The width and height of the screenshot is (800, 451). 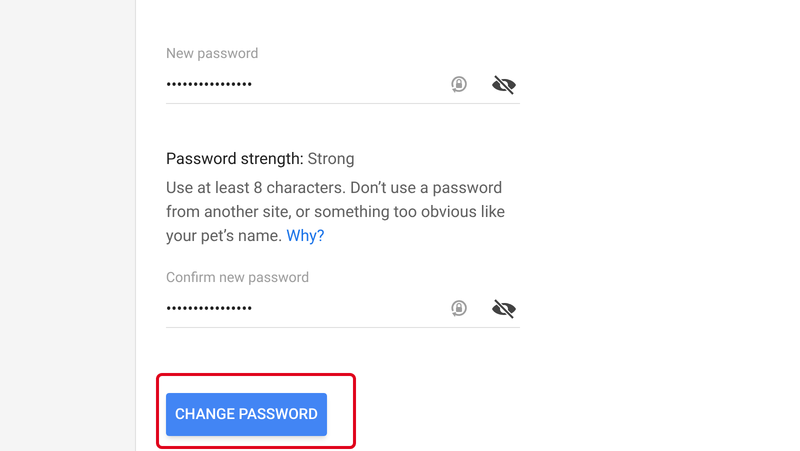 I want to click on field-label: New password, so click(x=213, y=54).